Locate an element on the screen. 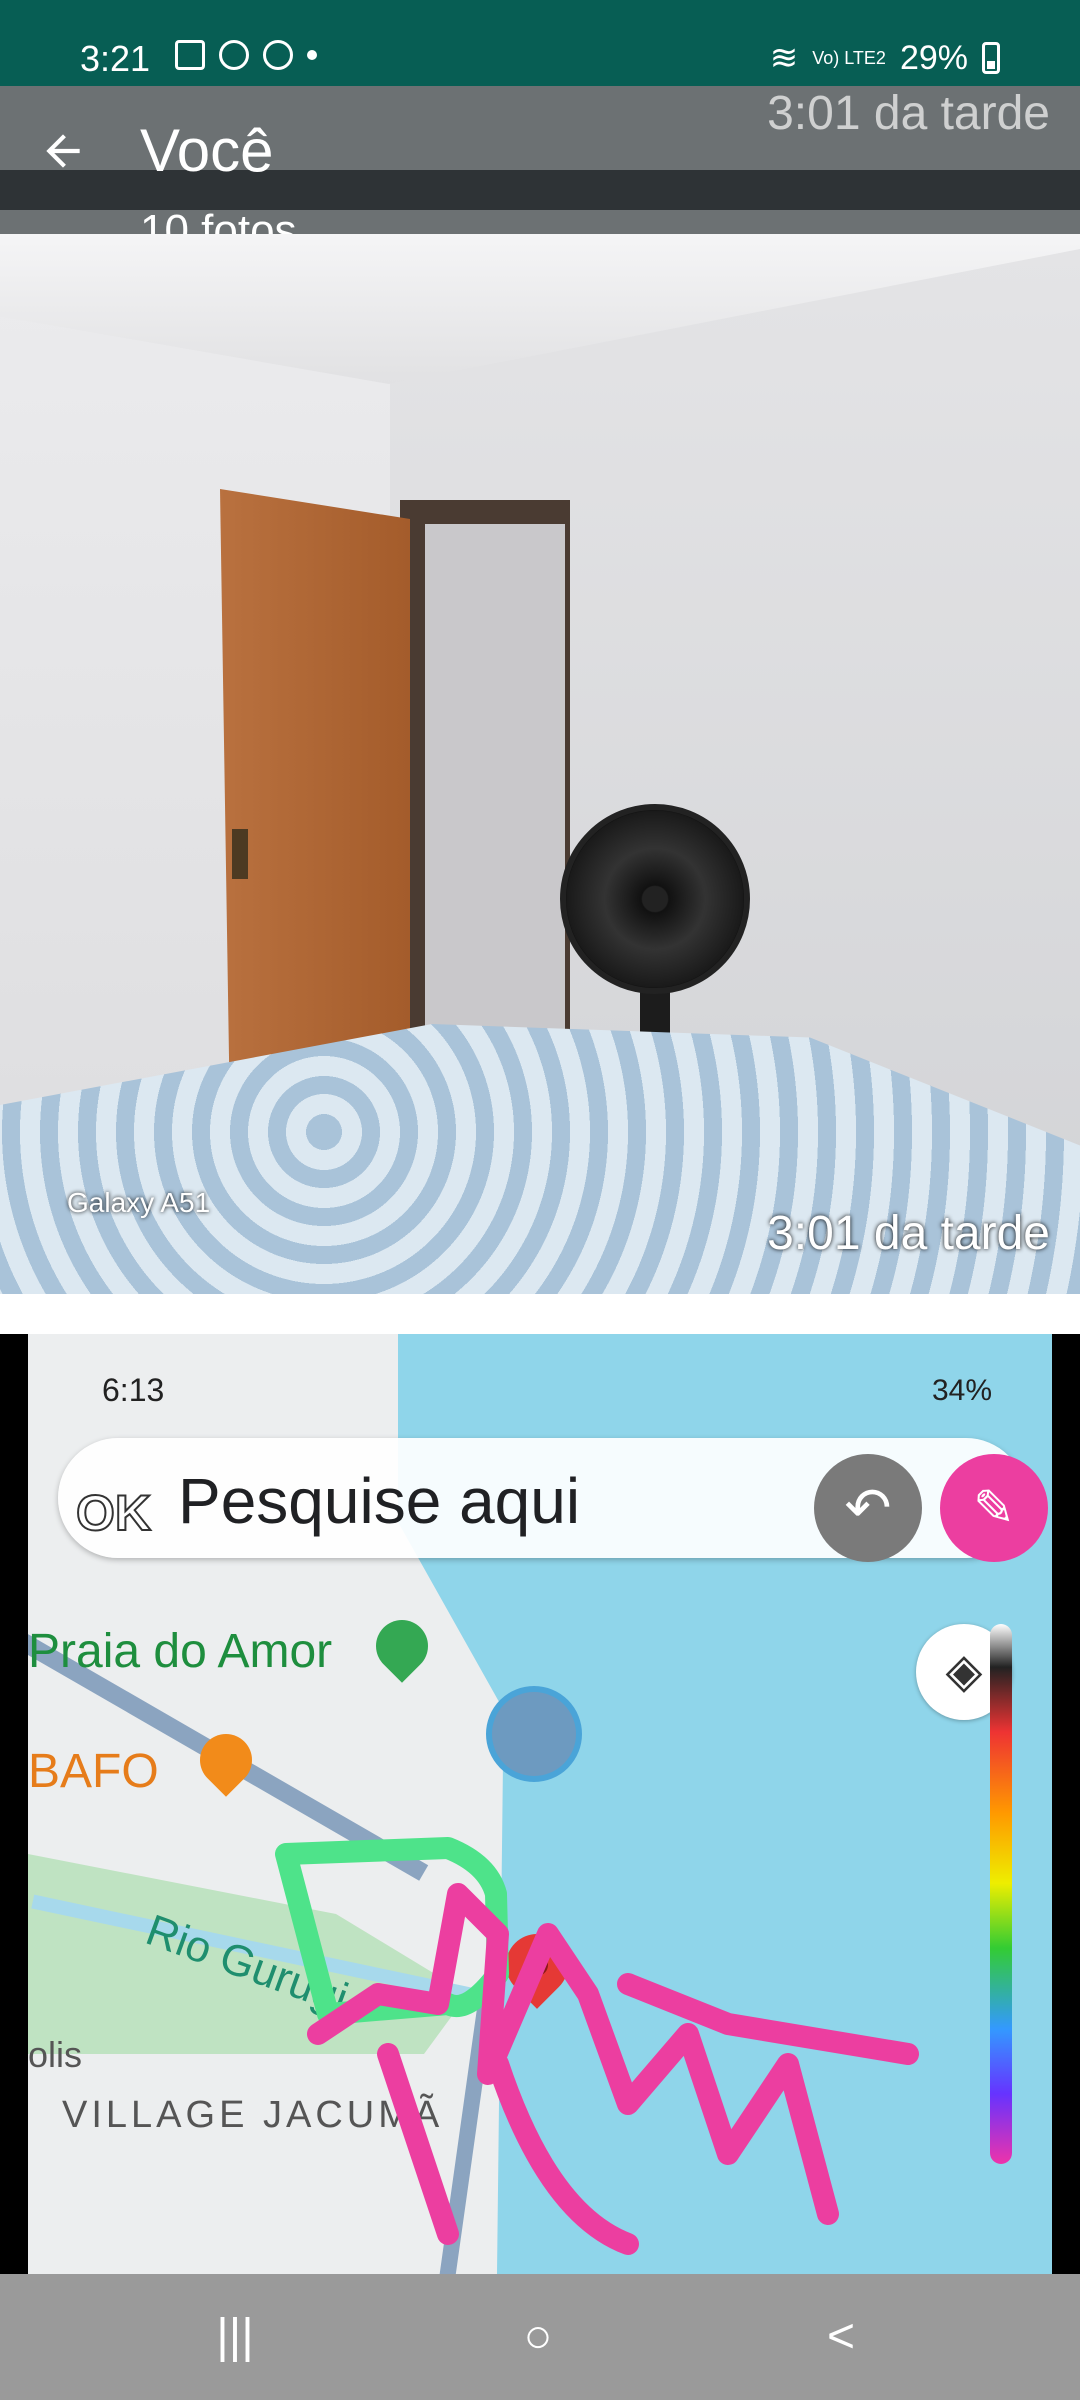 The width and height of the screenshot is (1080, 2400). battery-icon is located at coordinates (991, 58).